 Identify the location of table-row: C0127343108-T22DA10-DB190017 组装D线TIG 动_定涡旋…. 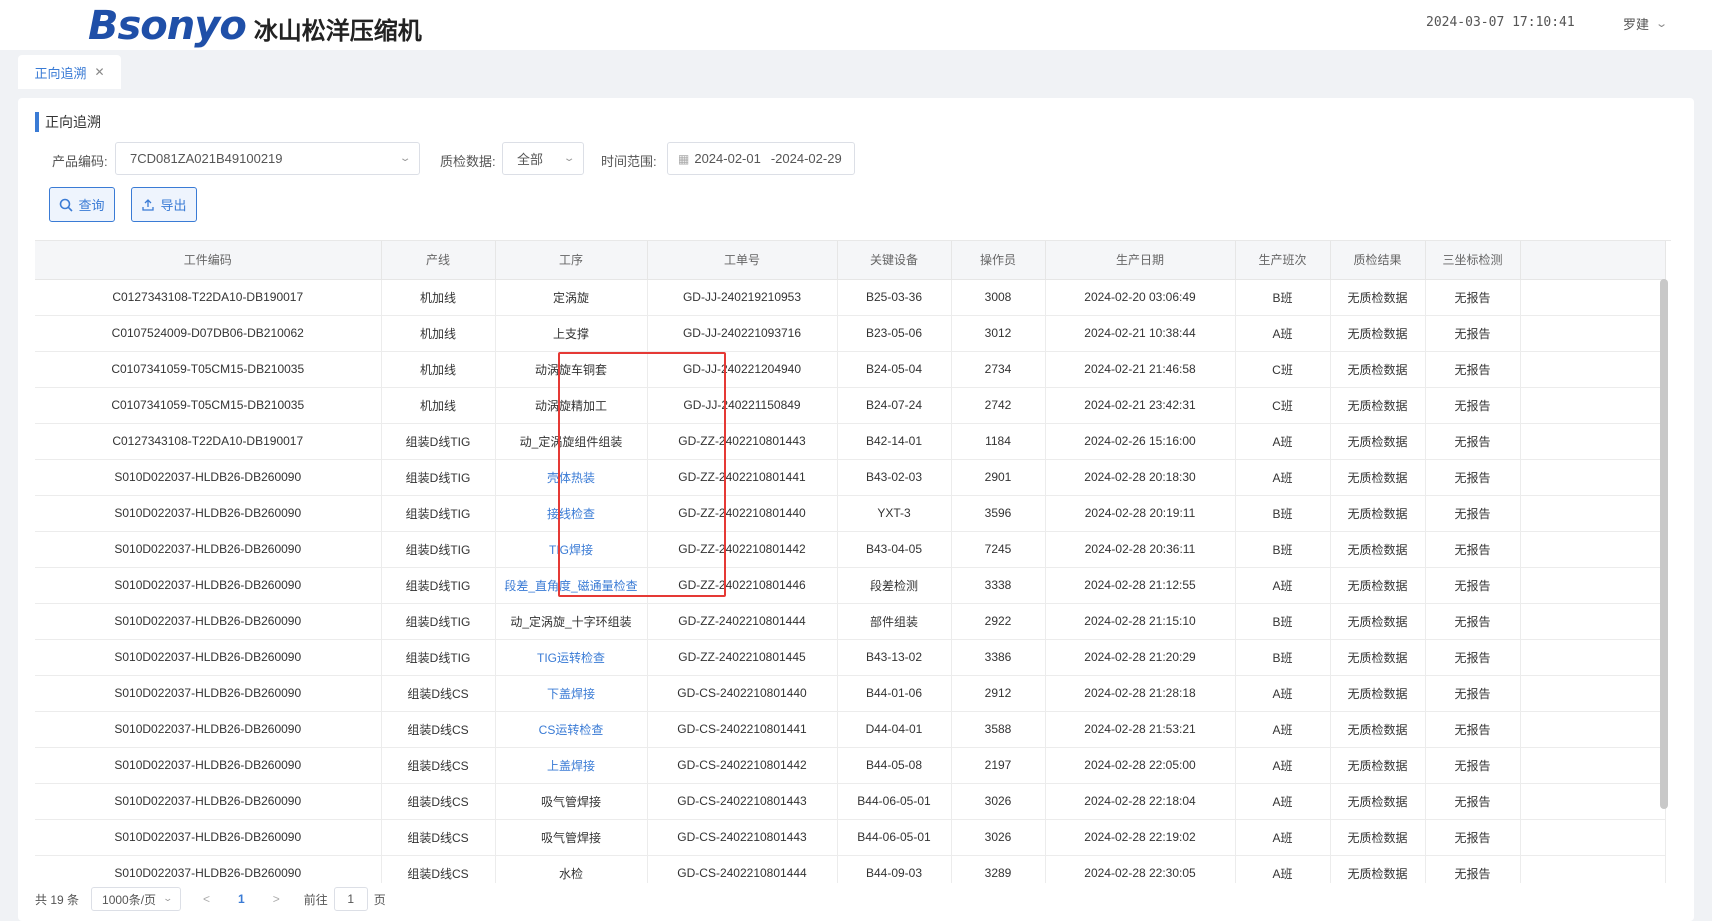
(850, 441).